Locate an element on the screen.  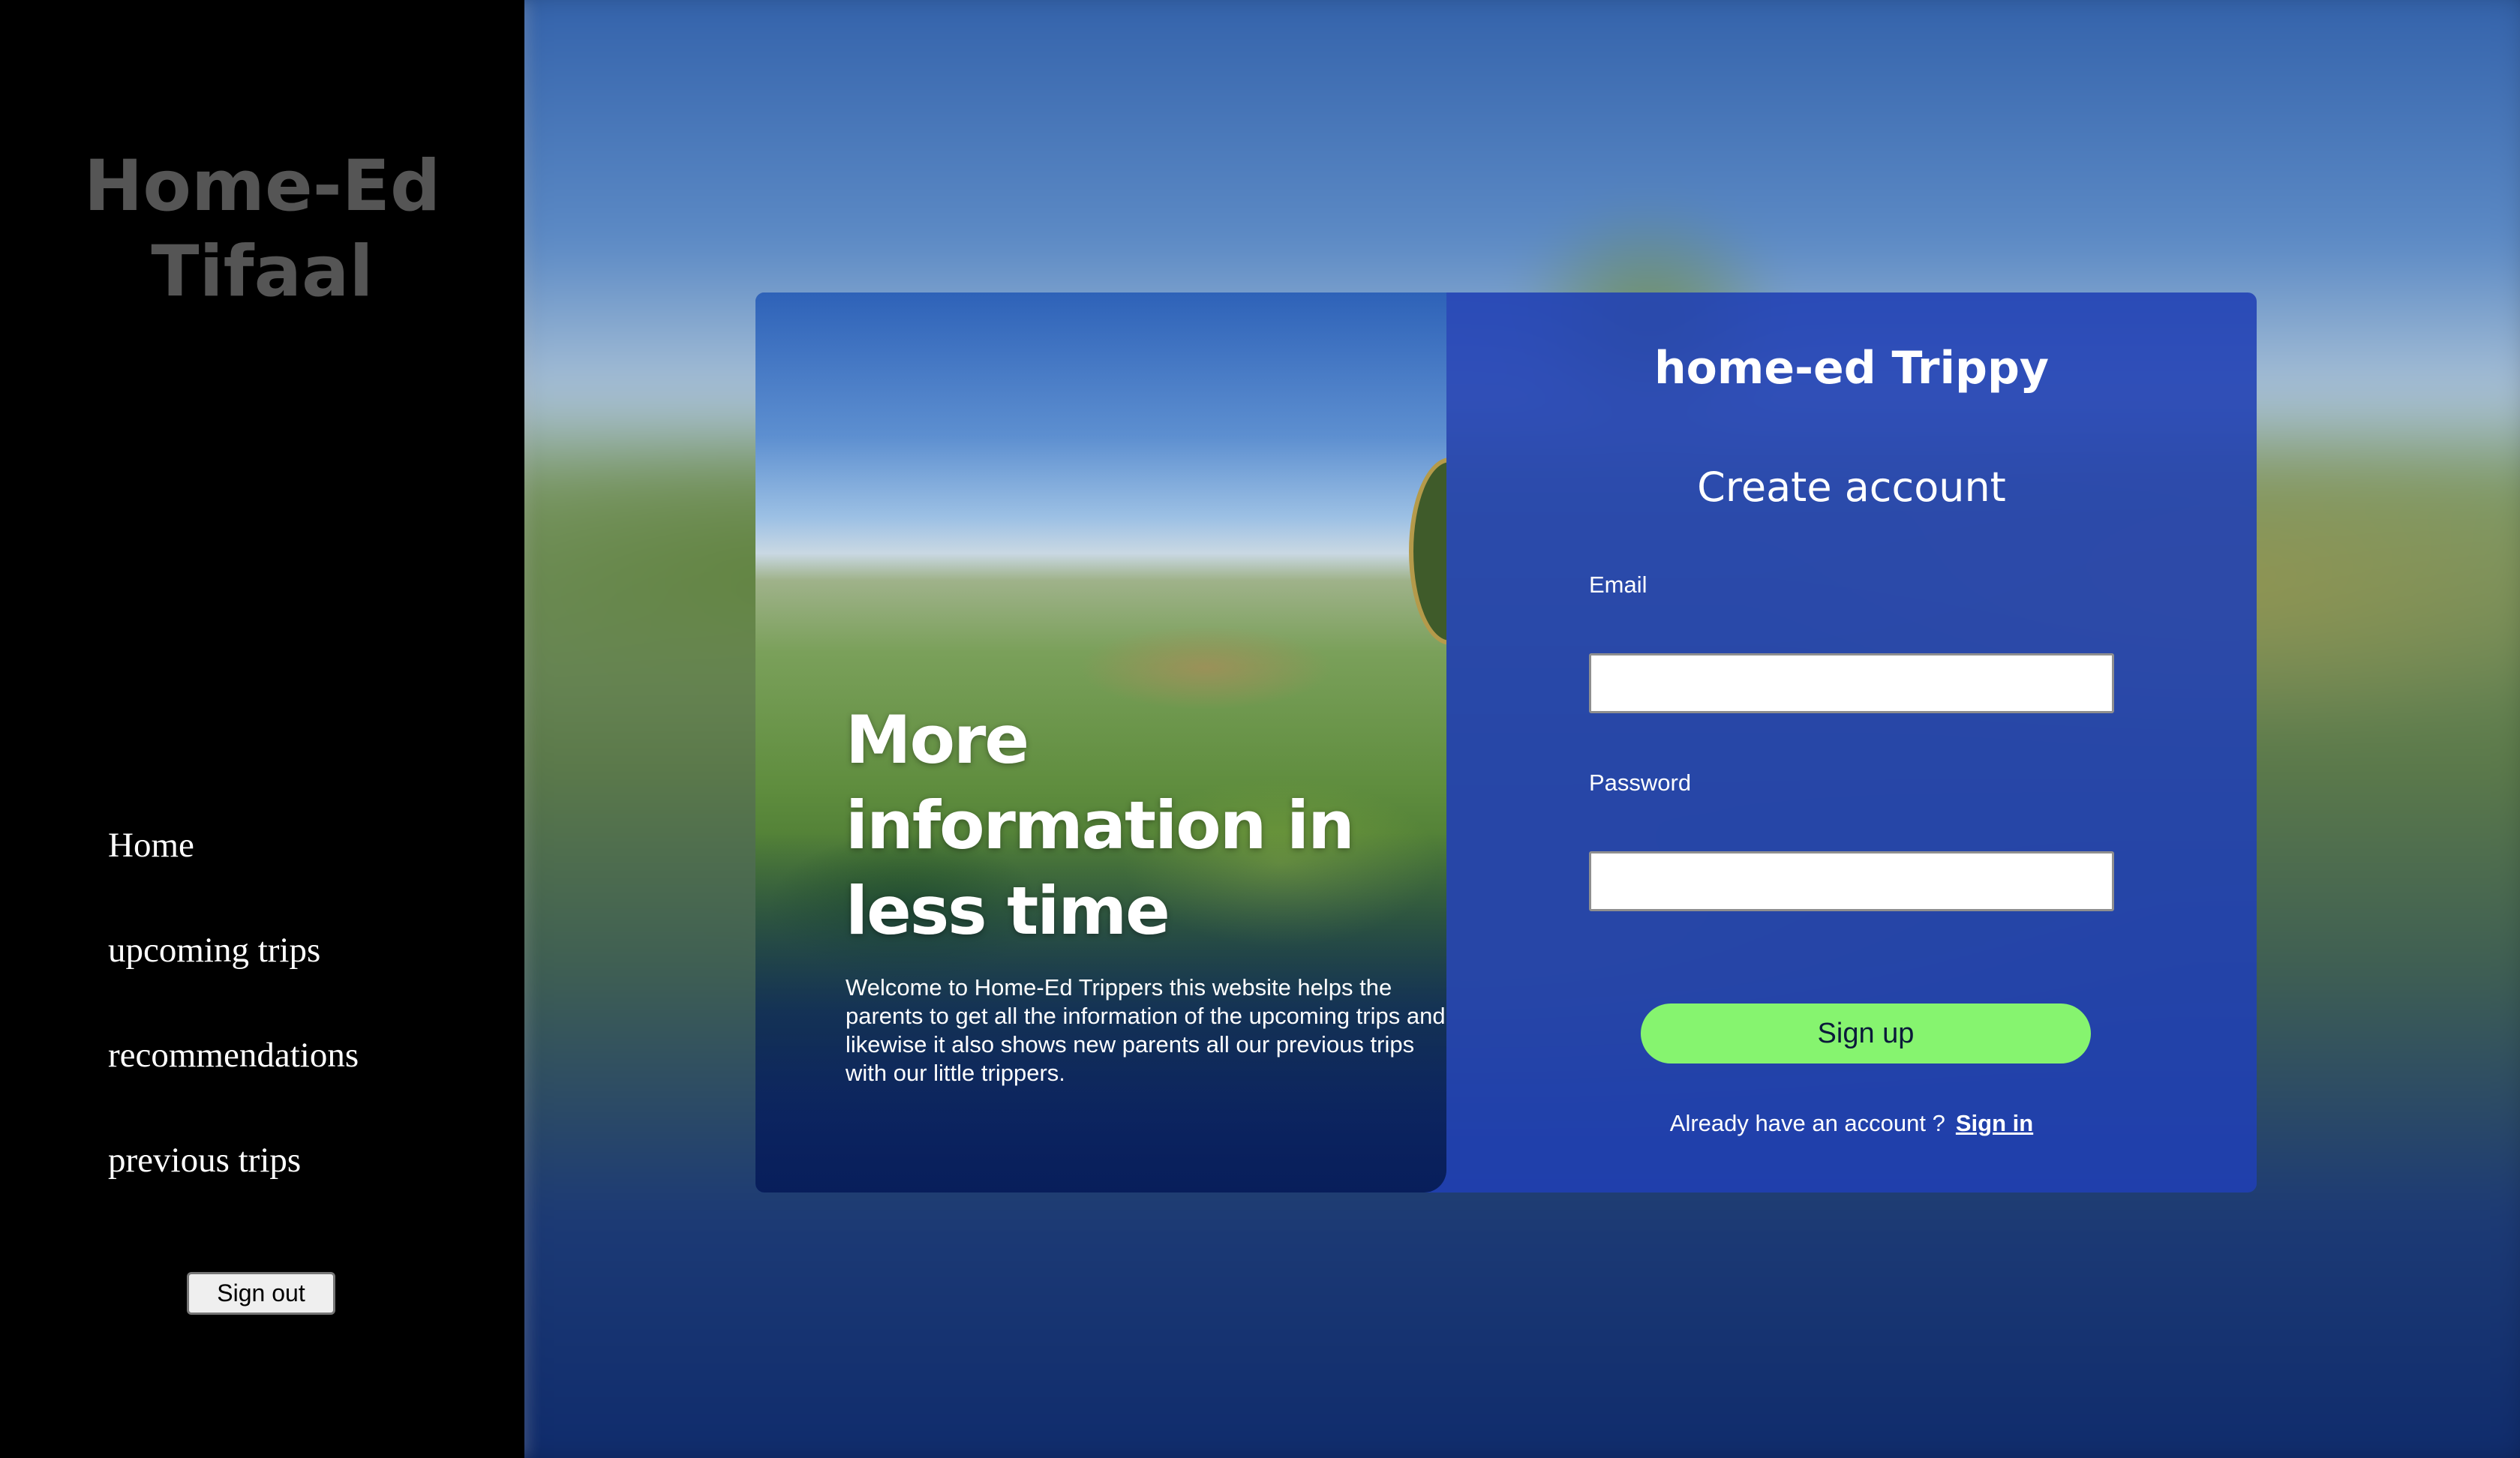
sidebar-item-upcoming-trips: upcoming trips is located at coordinates (233, 972).